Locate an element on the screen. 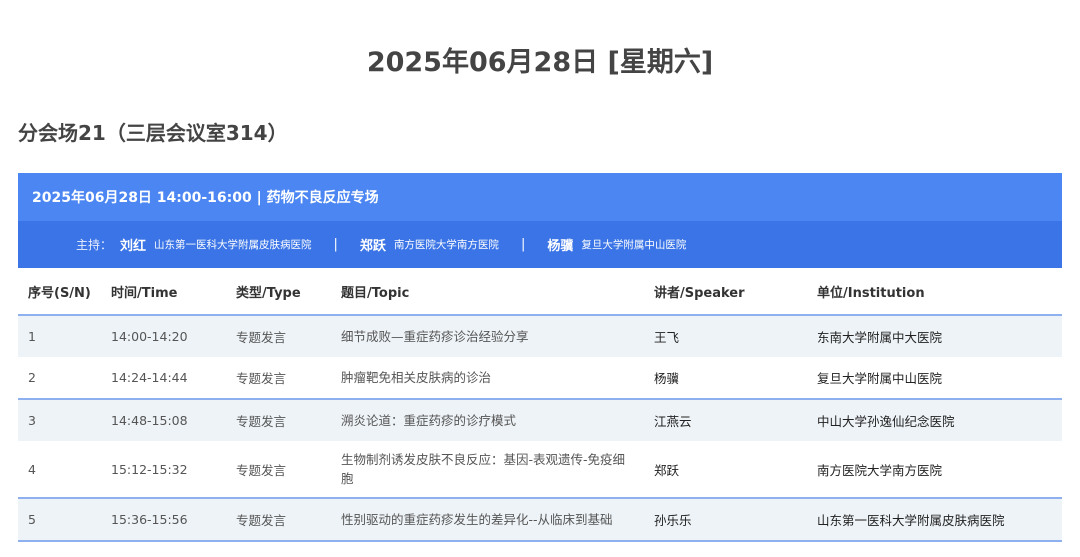 This screenshot has height=557, width=1080. cell-sn: 4 is located at coordinates (59, 470).